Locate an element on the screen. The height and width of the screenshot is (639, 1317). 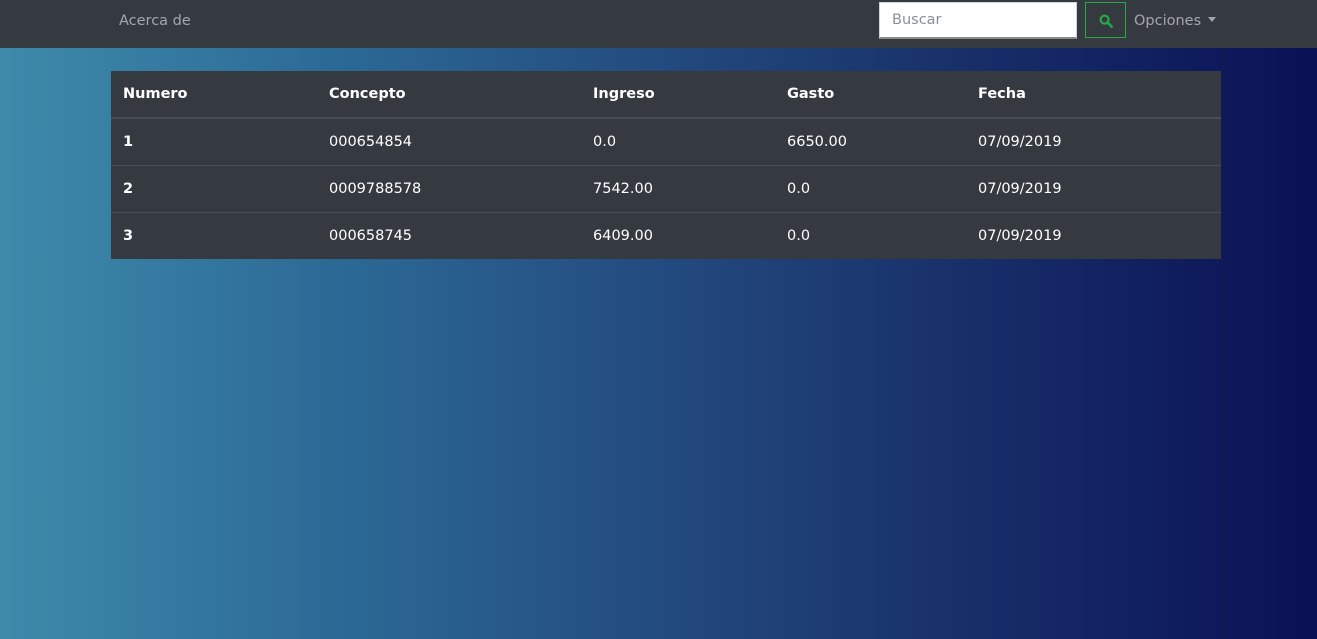
table-row: 2 0009788578 7542.00 0.0 07/09/2019 is located at coordinates (666, 188).